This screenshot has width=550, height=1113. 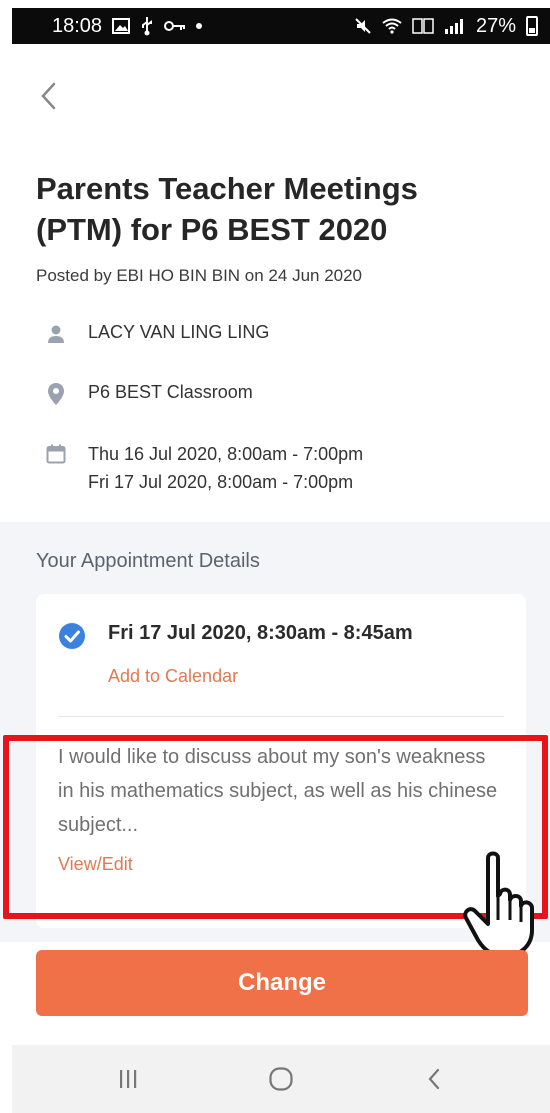 I want to click on usb-icon, so click(x=147, y=26).